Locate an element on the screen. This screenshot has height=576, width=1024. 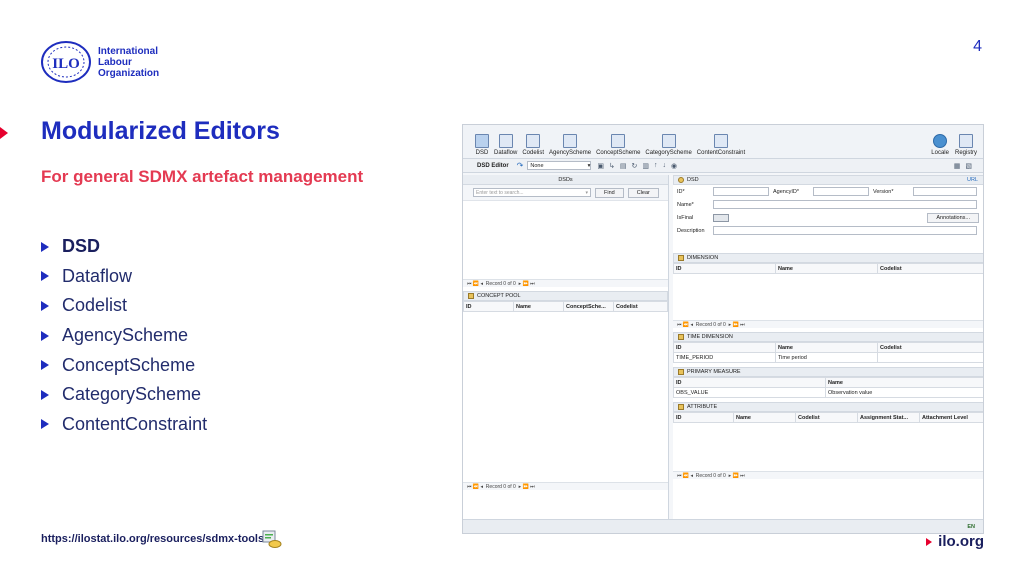
time-dimension-header: TIME DIMENSION is located at coordinates (828, 337).